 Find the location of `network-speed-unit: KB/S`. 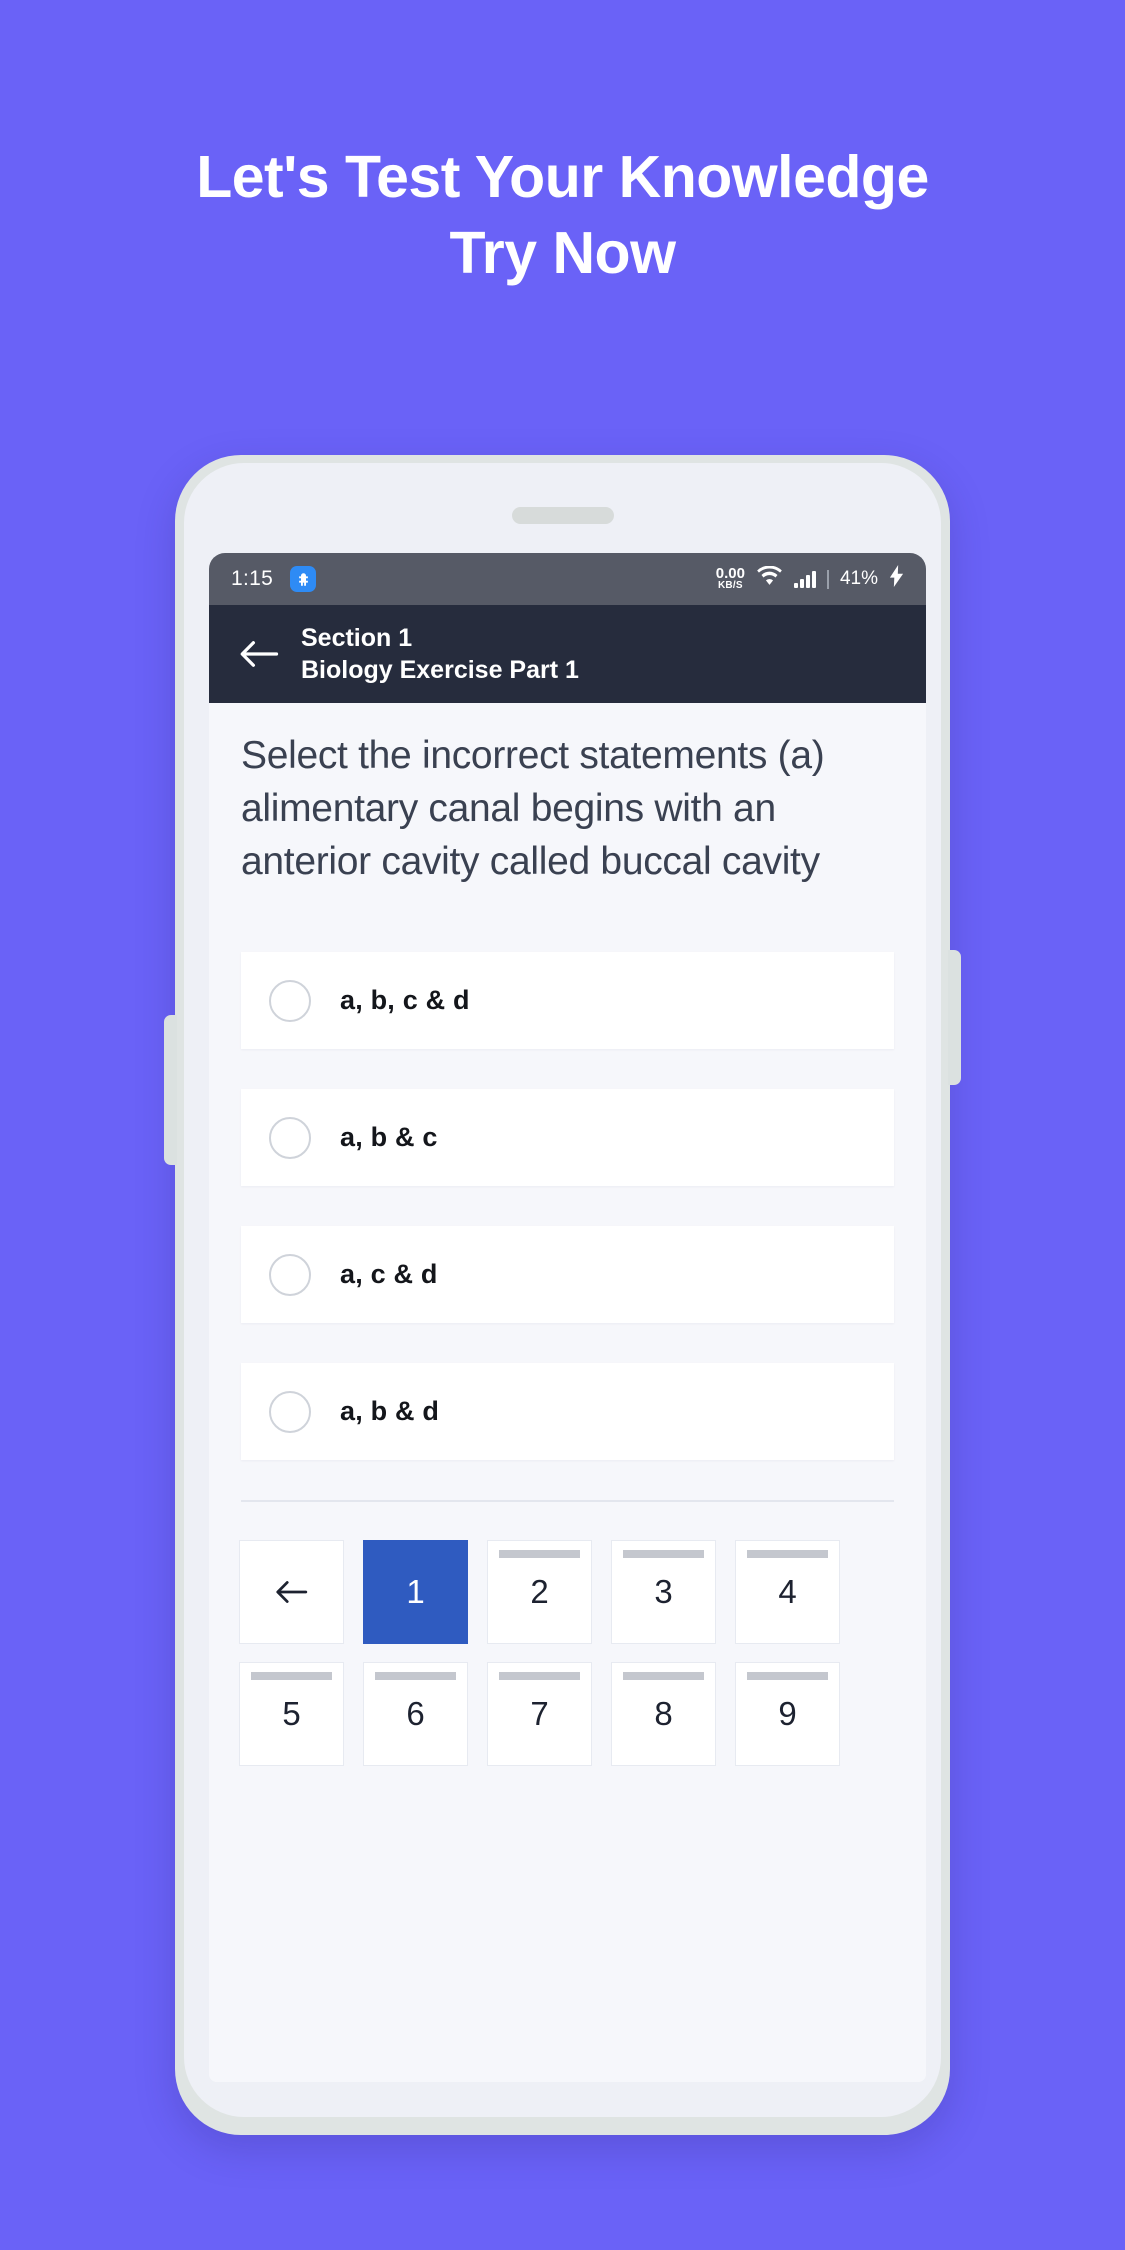

network-speed-unit: KB/S is located at coordinates (730, 586).